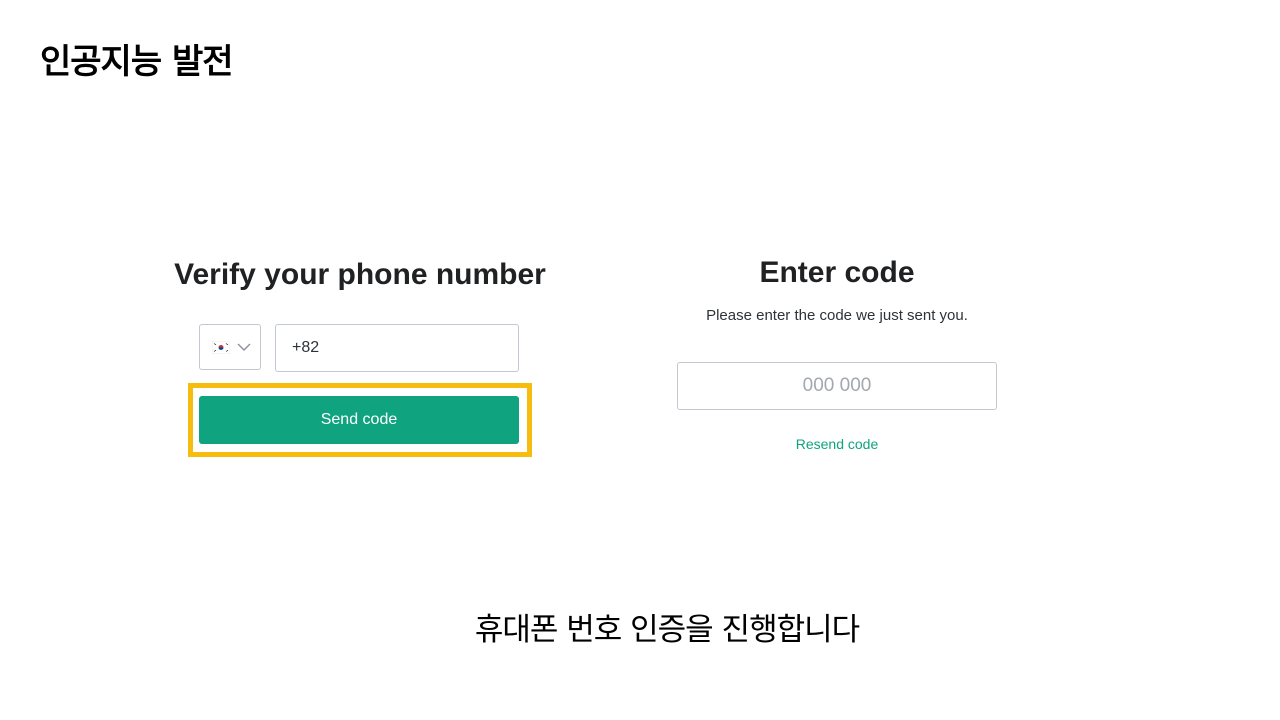 The image size is (1280, 720). Describe the element at coordinates (137, 62) in the screenshot. I see `slide-title: 인공지능 발전` at that location.